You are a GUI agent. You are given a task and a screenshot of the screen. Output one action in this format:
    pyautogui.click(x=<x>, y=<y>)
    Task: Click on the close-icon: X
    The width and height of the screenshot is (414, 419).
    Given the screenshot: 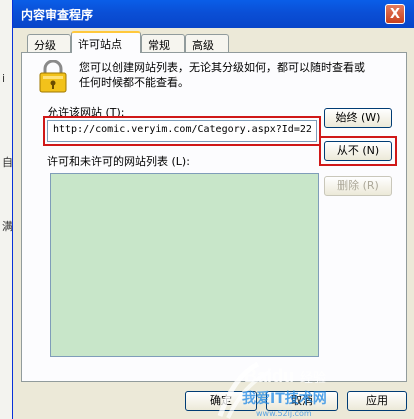 What is the action you would take?
    pyautogui.click(x=395, y=14)
    